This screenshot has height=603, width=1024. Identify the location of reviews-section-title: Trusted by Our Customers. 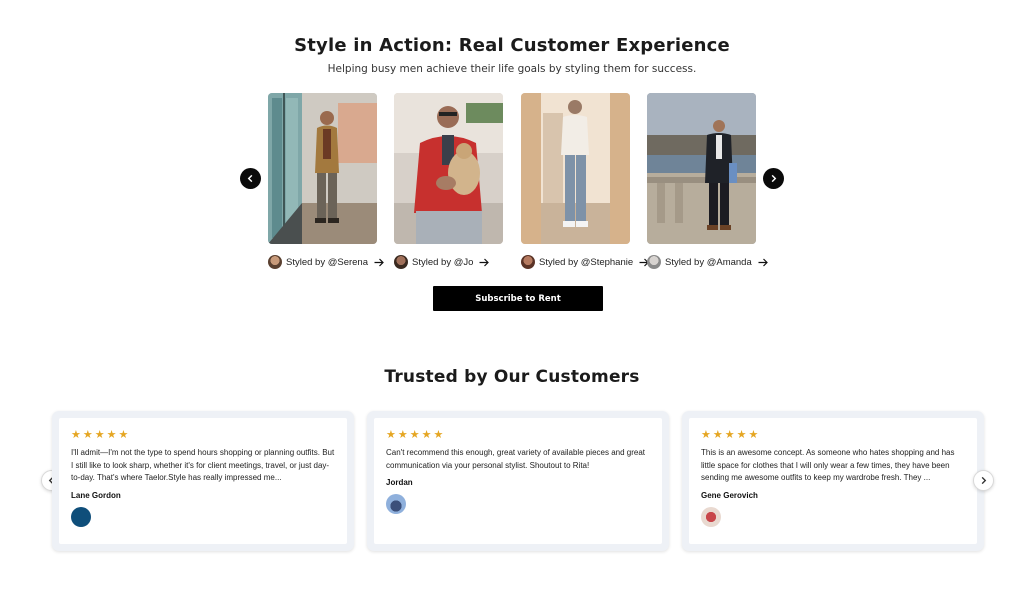
(512, 377).